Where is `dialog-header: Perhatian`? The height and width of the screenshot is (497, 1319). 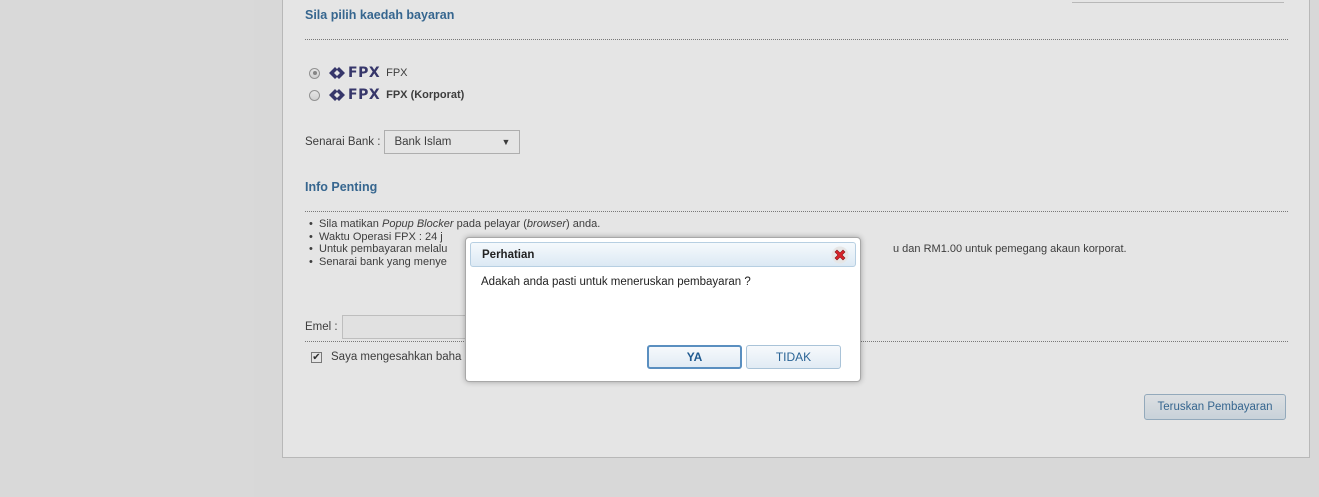 dialog-header: Perhatian is located at coordinates (663, 254).